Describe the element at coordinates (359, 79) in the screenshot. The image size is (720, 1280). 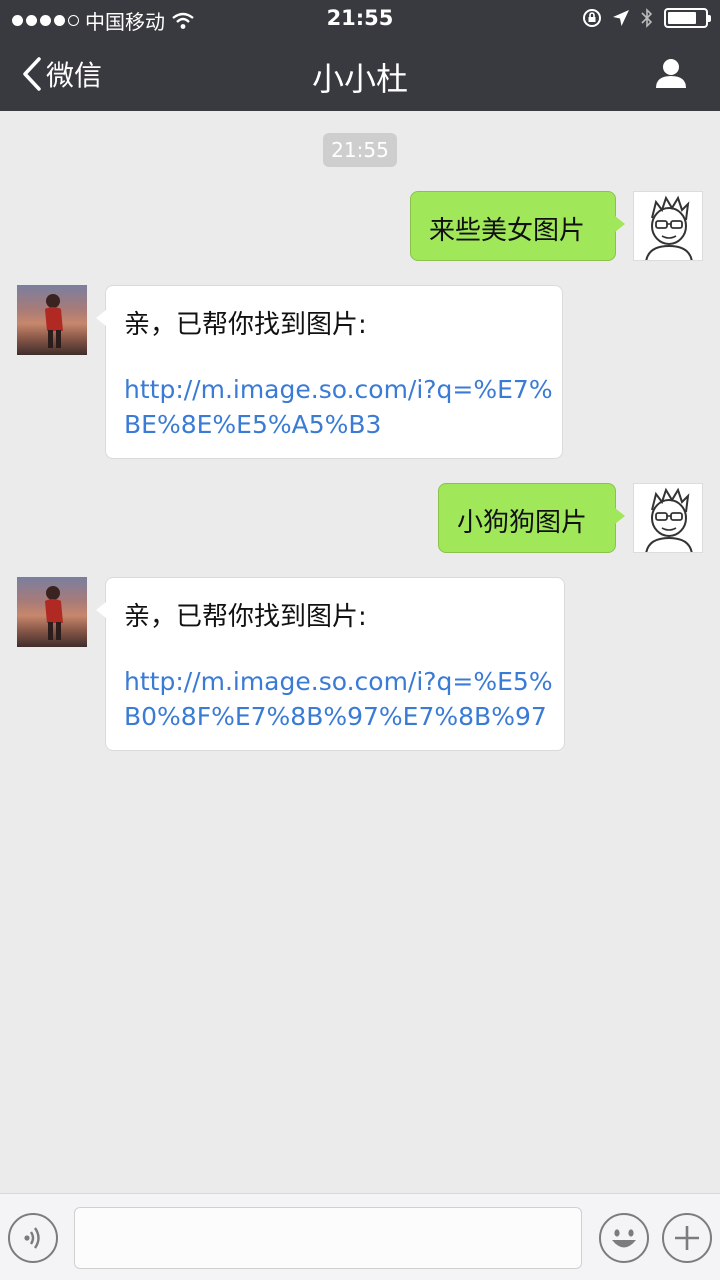
I see `chat-title: 小小杜` at that location.